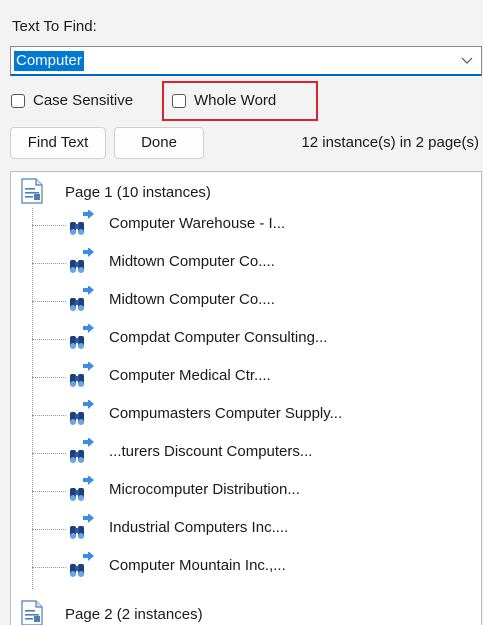 The height and width of the screenshot is (625, 483). What do you see at coordinates (138, 192) in the screenshot?
I see `tree-page-label: Page 1 (10 instances)` at bounding box center [138, 192].